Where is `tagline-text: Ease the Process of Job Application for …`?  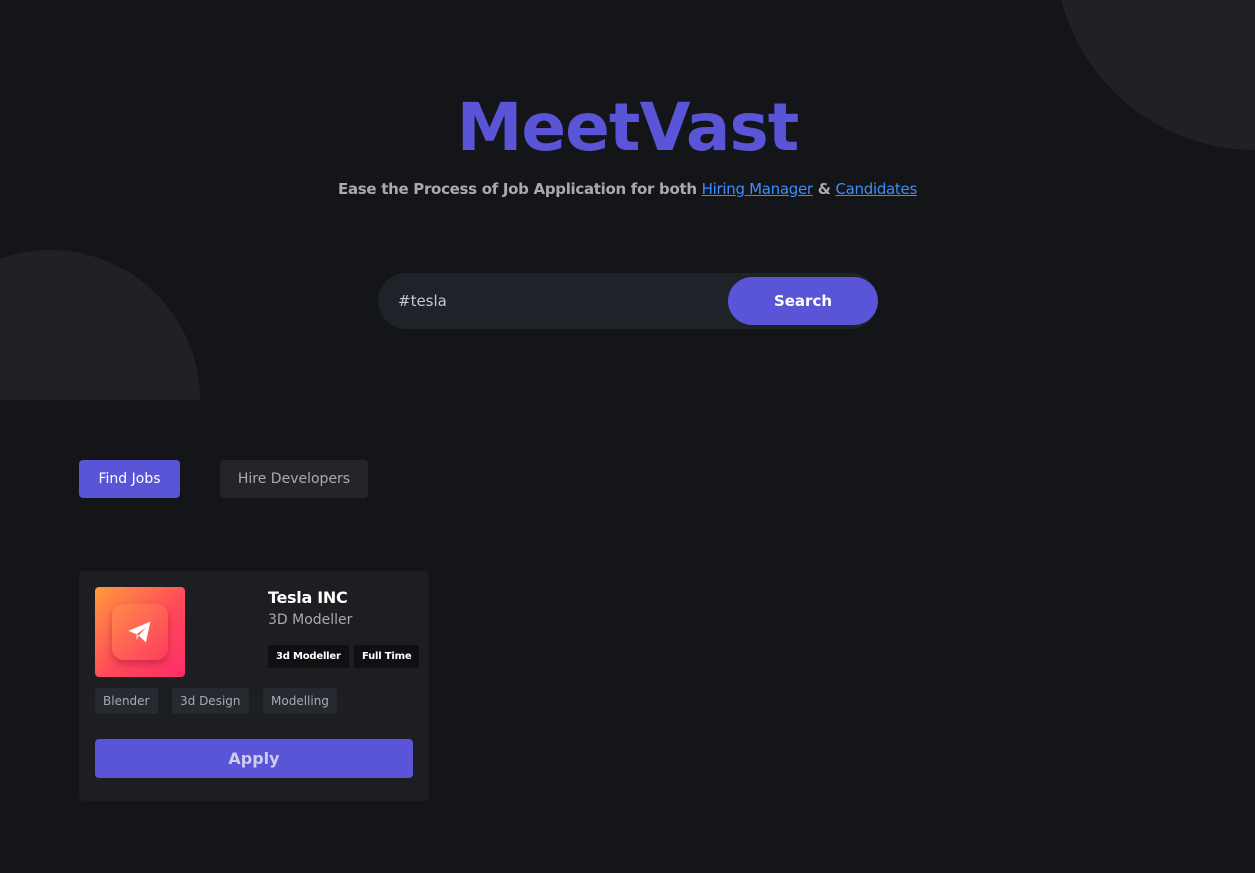
tagline-text: Ease the Process of Job Application for … is located at coordinates (520, 189).